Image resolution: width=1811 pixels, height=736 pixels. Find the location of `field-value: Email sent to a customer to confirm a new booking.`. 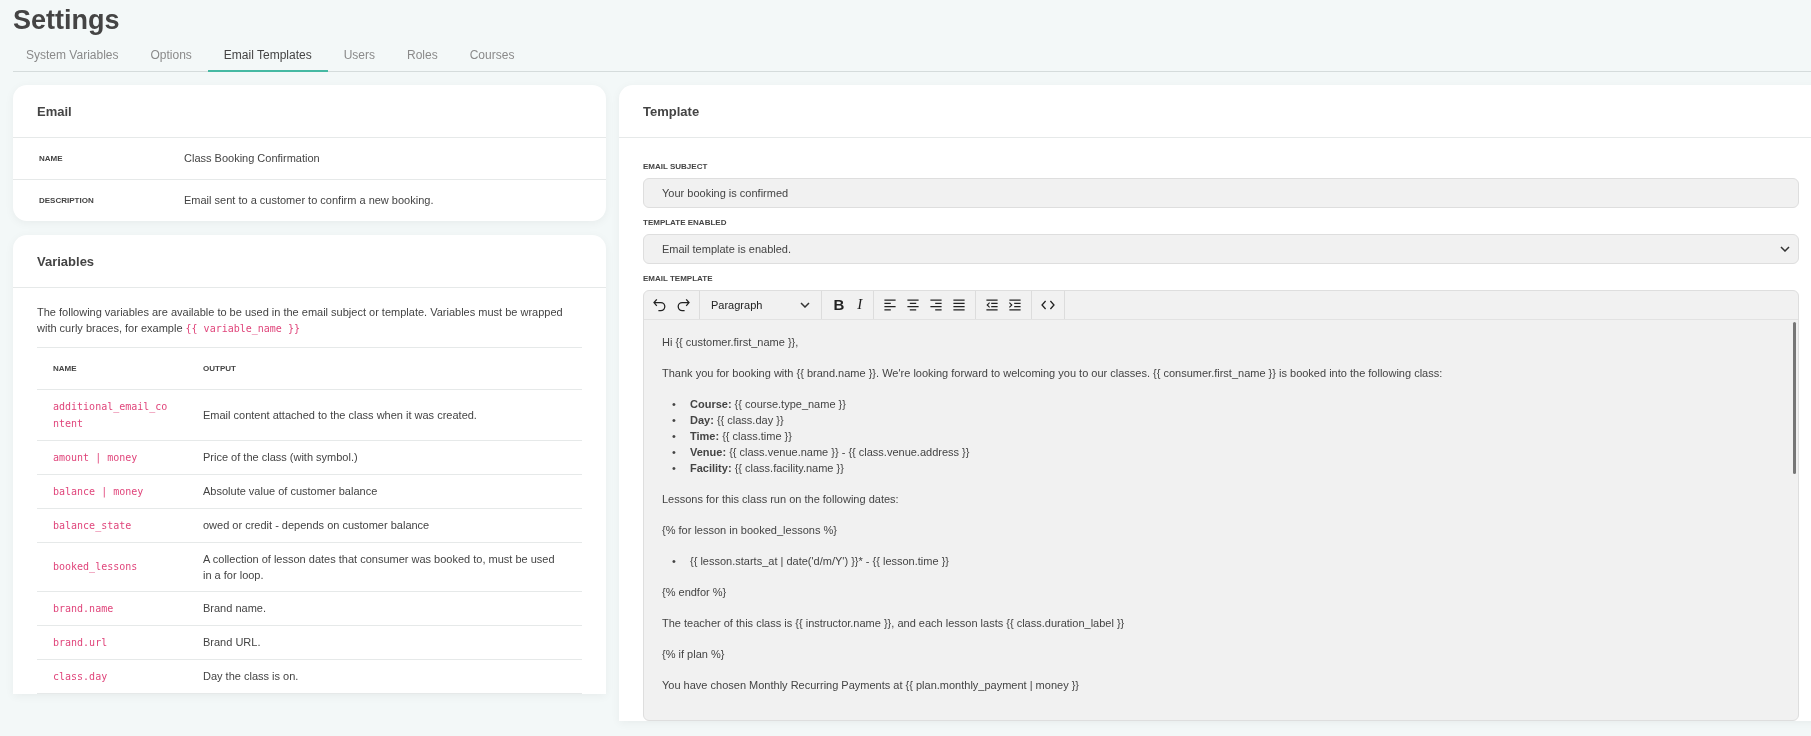

field-value: Email sent to a customer to confirm a new booking. is located at coordinates (309, 200).